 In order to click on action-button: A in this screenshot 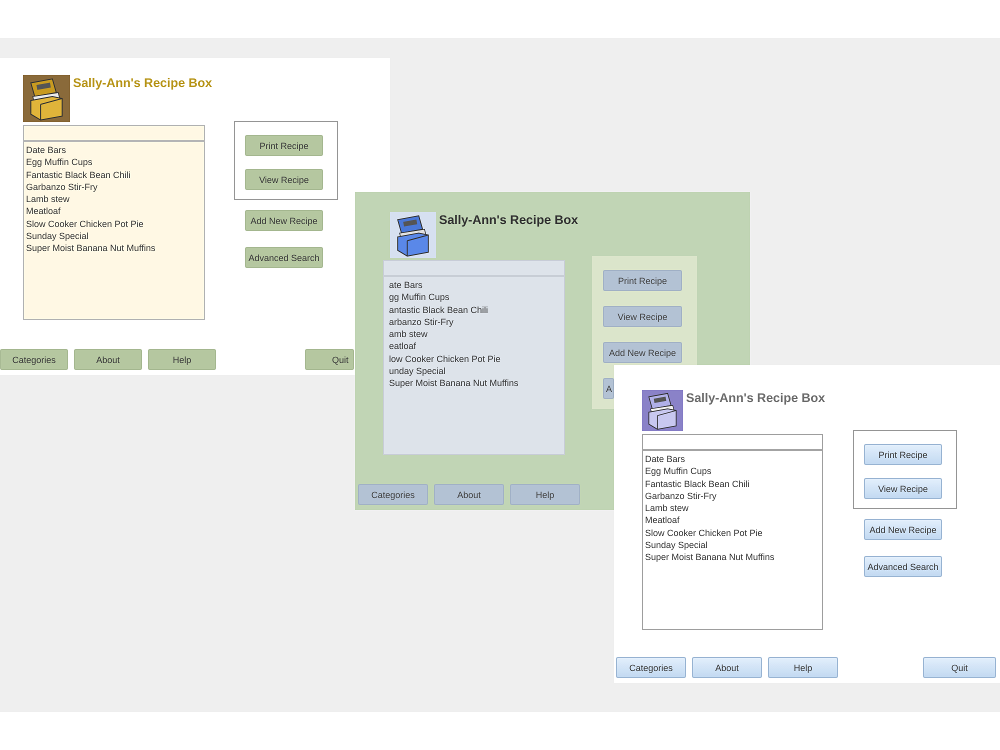, I will do `click(608, 388)`.